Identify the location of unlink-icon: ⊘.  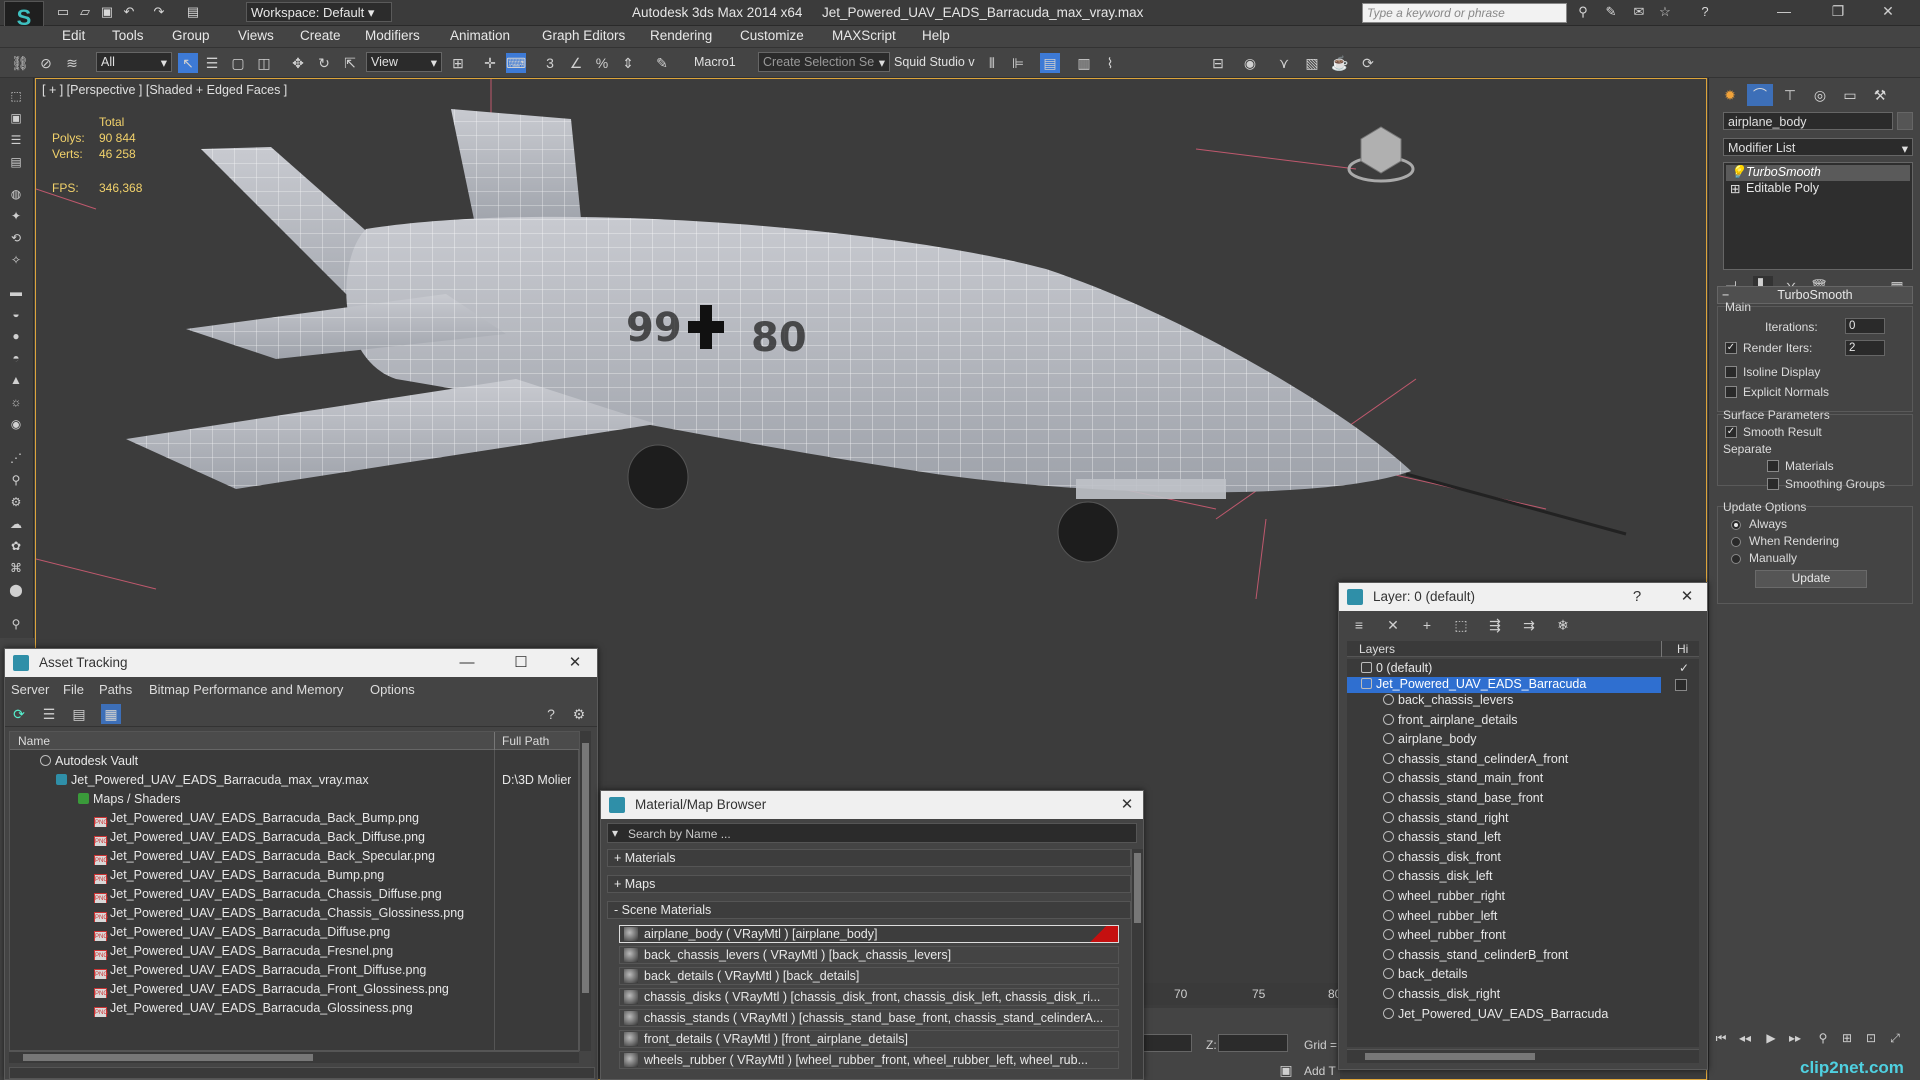
(46, 63).